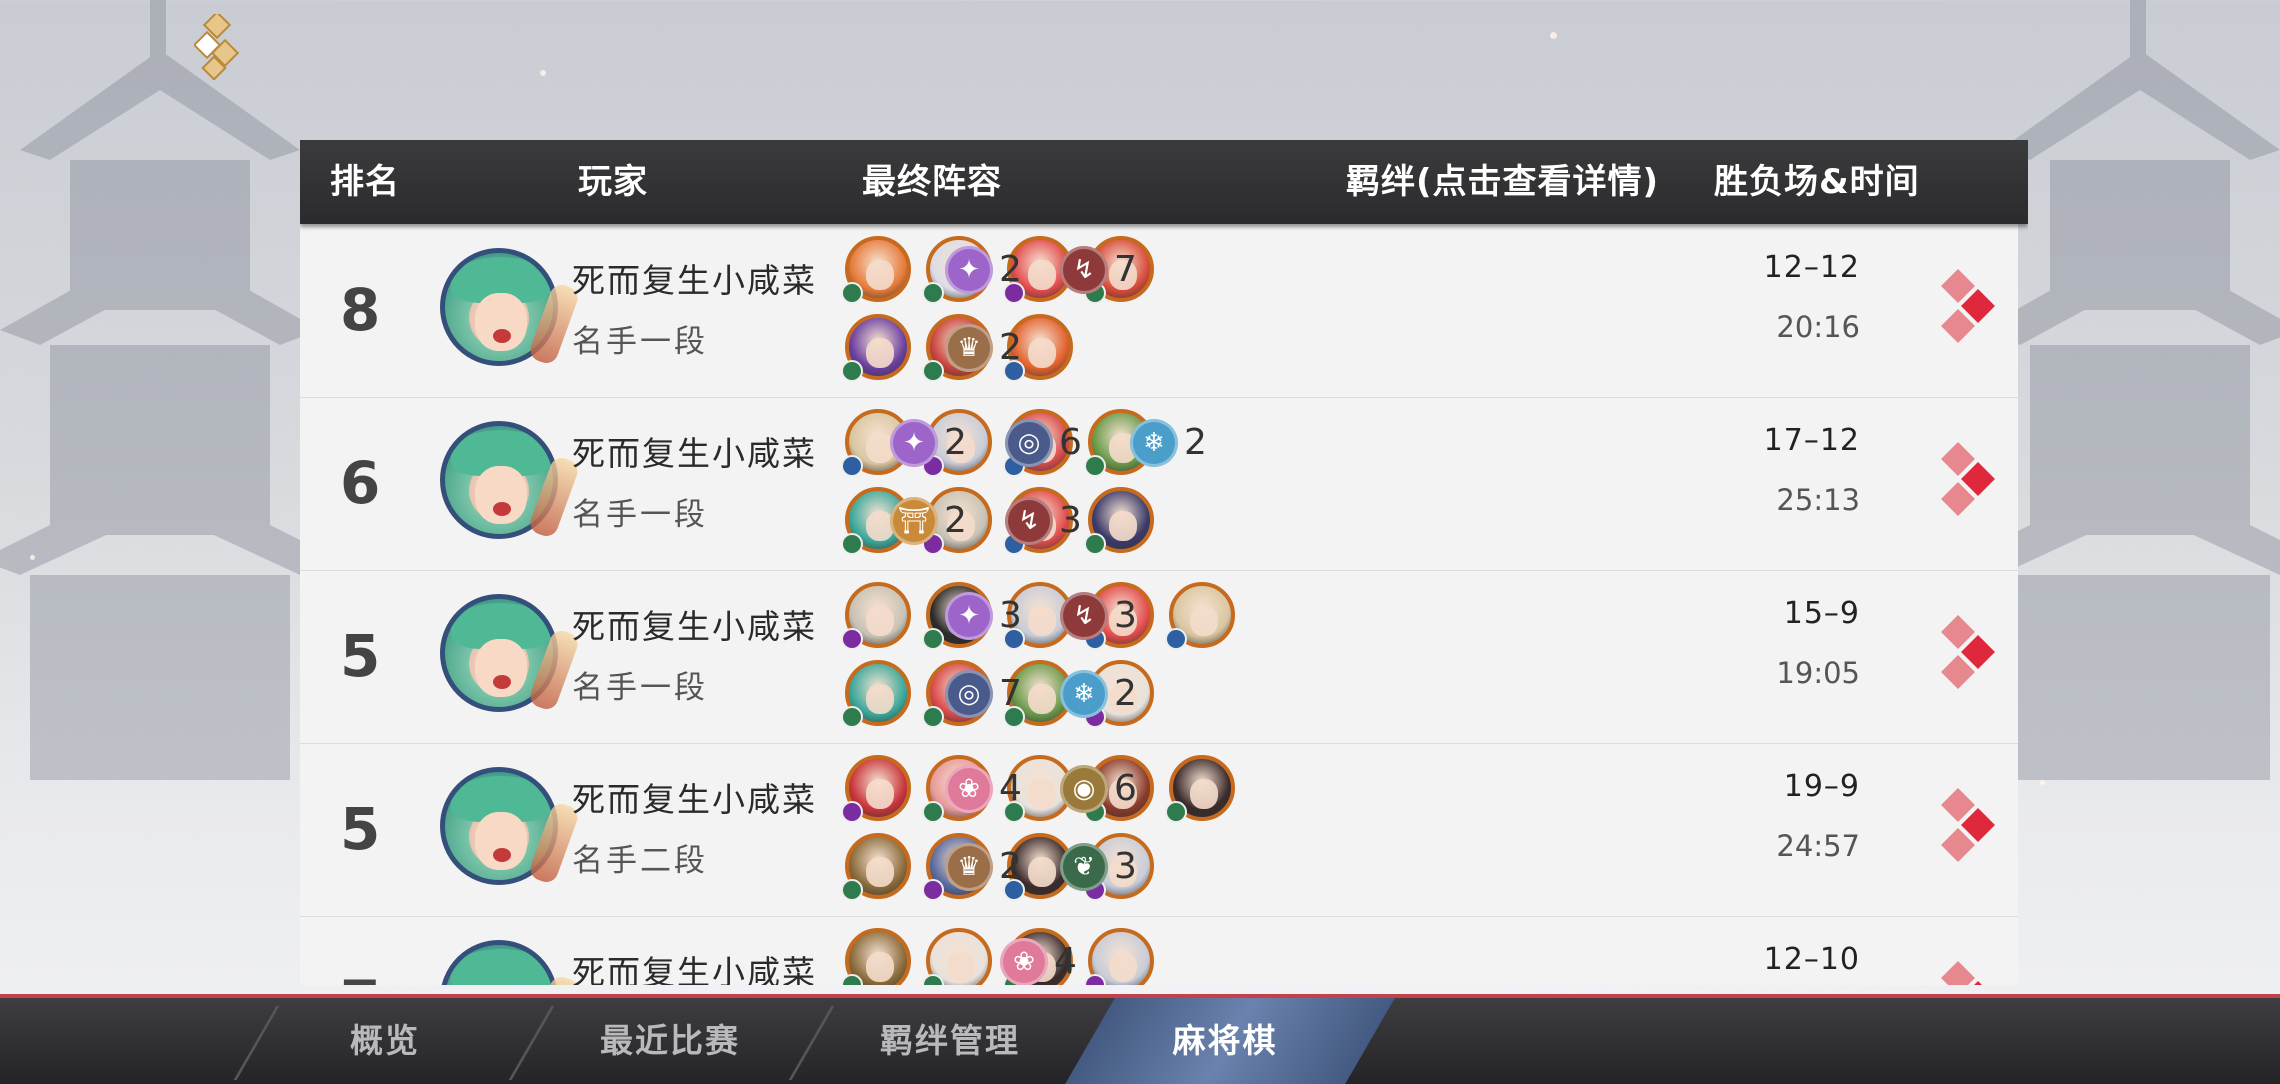  I want to click on leaf-icon: ❦, so click(1084, 867).